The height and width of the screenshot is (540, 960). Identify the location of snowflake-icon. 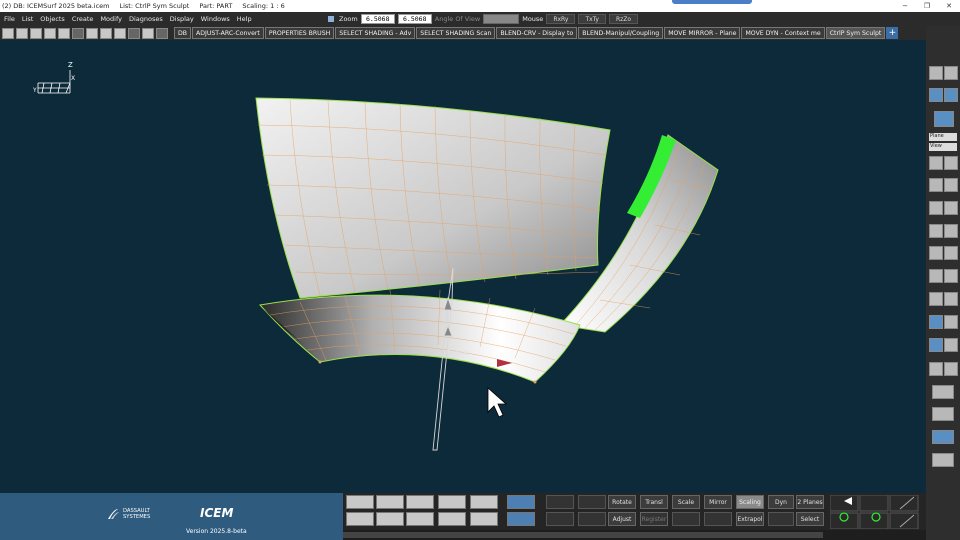
(521, 519).